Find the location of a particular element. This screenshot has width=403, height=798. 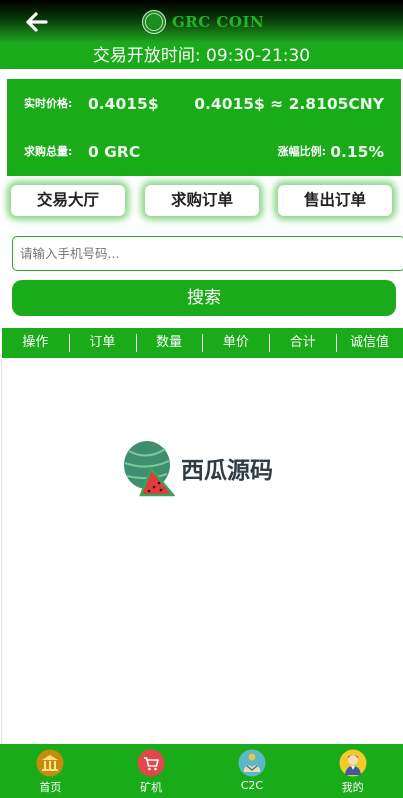

phone-search-input is located at coordinates (207, 253).